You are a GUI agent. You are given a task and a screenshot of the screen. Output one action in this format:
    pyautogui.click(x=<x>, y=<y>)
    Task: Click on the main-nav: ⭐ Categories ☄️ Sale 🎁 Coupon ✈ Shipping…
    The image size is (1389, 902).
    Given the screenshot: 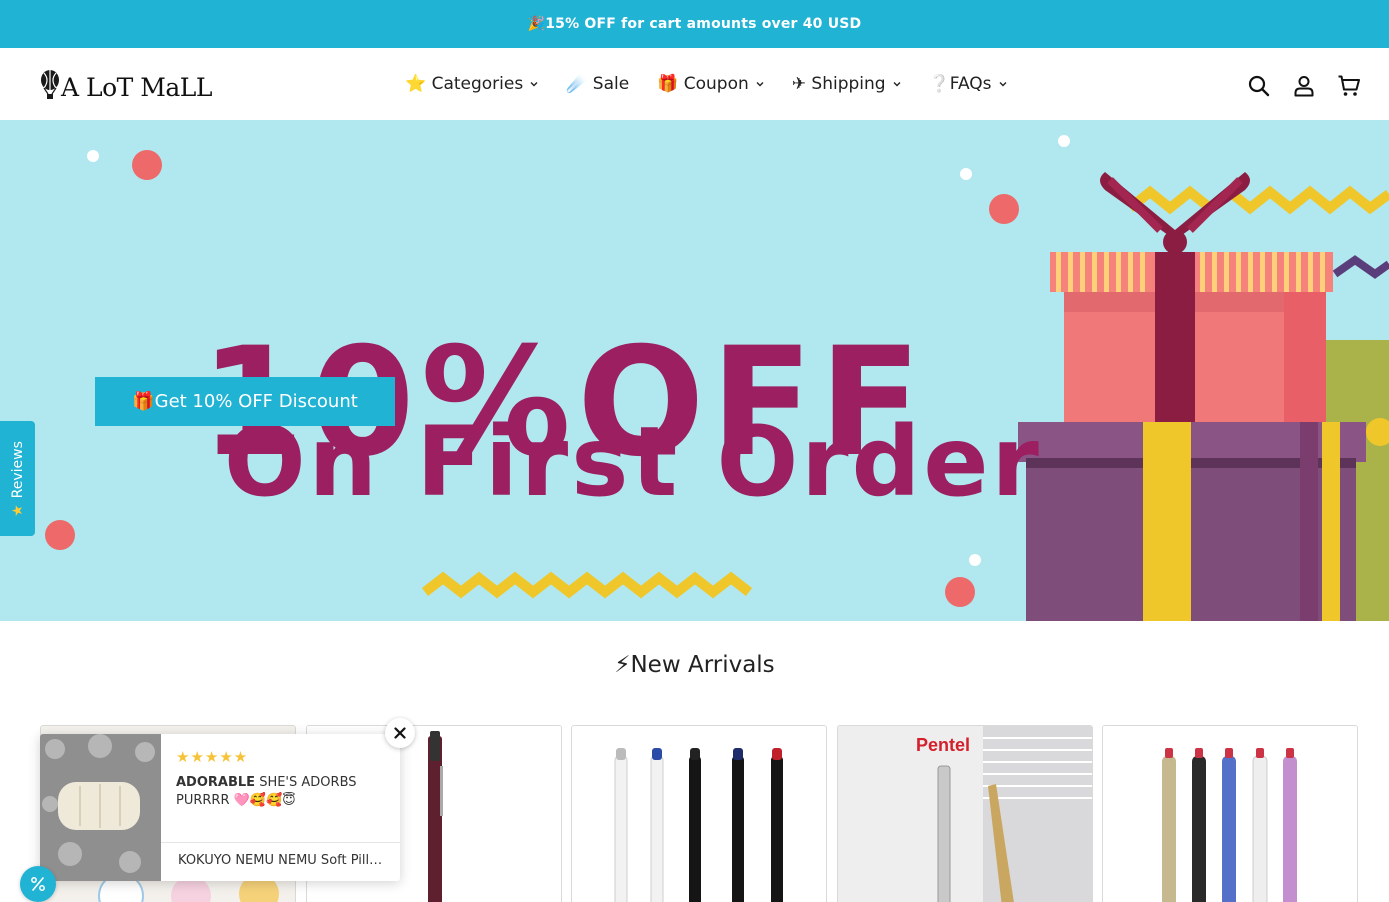 What is the action you would take?
    pyautogui.click(x=720, y=84)
    